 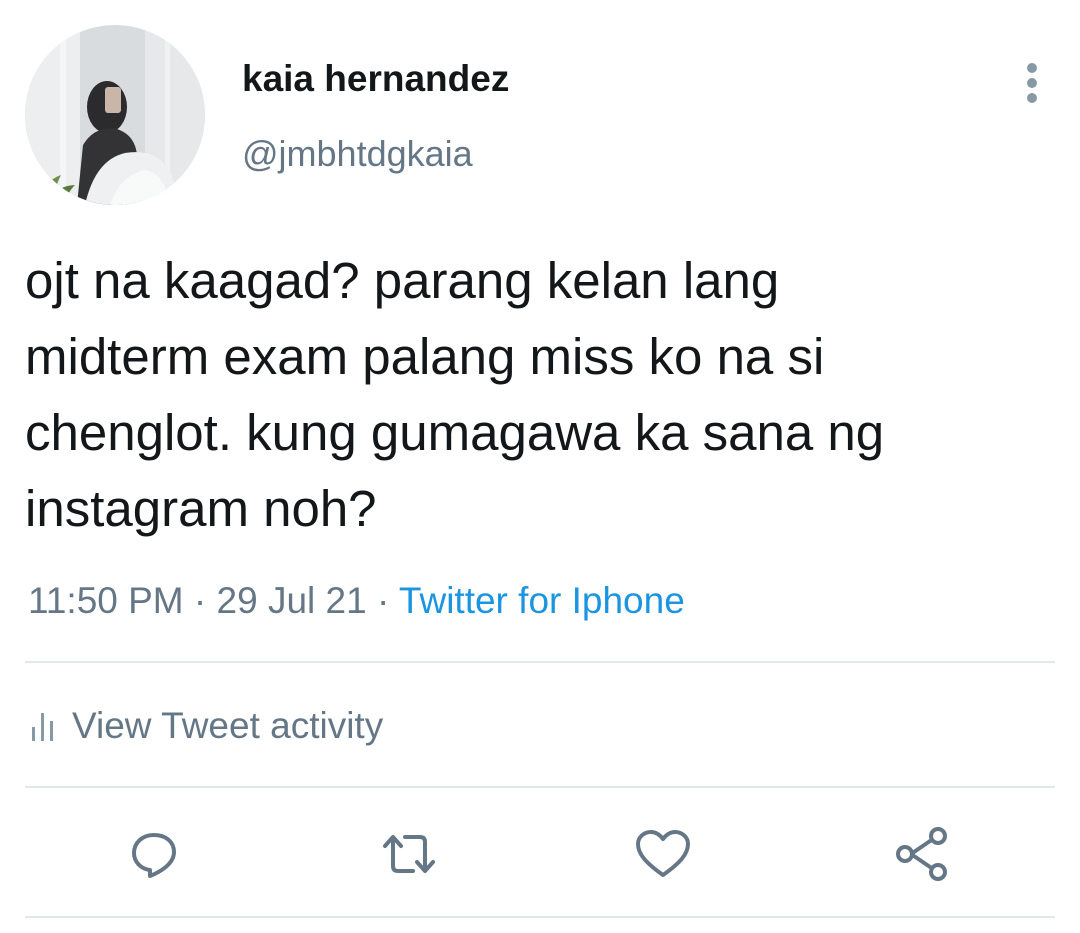 I want to click on retweet-button, so click(x=409, y=854).